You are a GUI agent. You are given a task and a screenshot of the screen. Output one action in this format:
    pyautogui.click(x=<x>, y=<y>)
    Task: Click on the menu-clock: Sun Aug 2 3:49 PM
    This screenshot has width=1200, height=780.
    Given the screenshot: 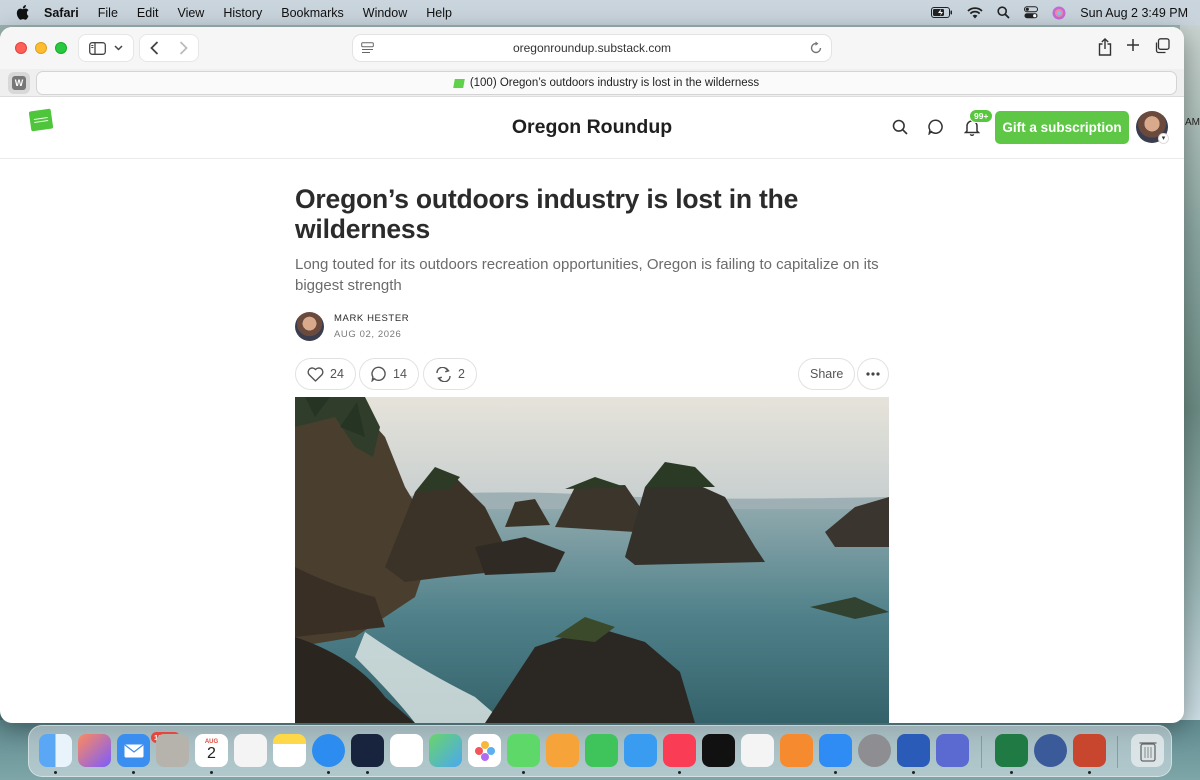 What is the action you would take?
    pyautogui.click(x=1134, y=13)
    